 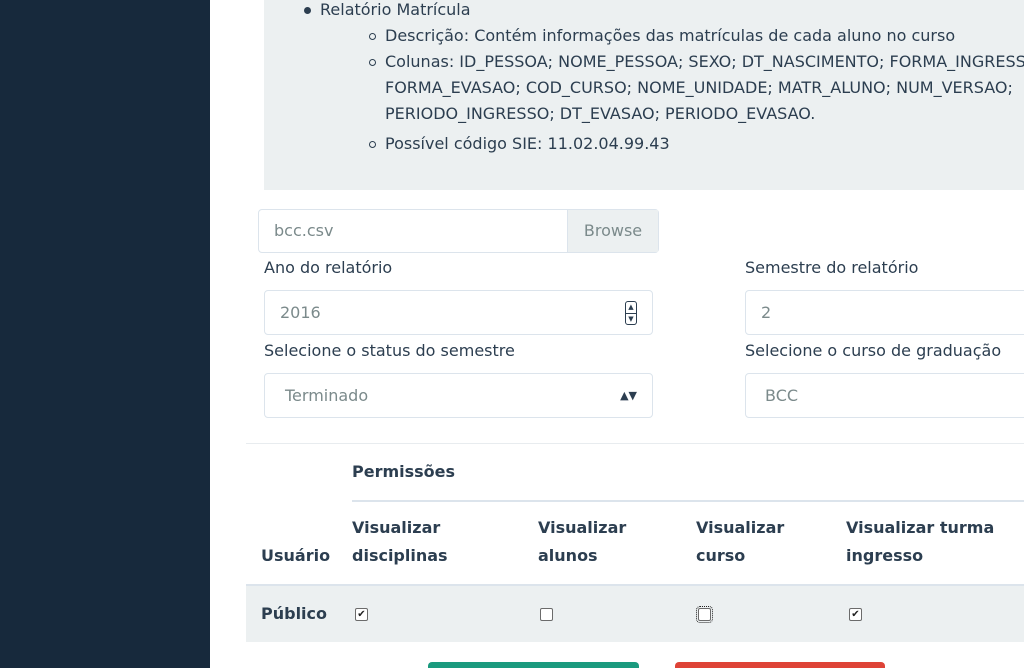 I want to click on column-header-alunos: Visualizar alunos, so click(x=582, y=541).